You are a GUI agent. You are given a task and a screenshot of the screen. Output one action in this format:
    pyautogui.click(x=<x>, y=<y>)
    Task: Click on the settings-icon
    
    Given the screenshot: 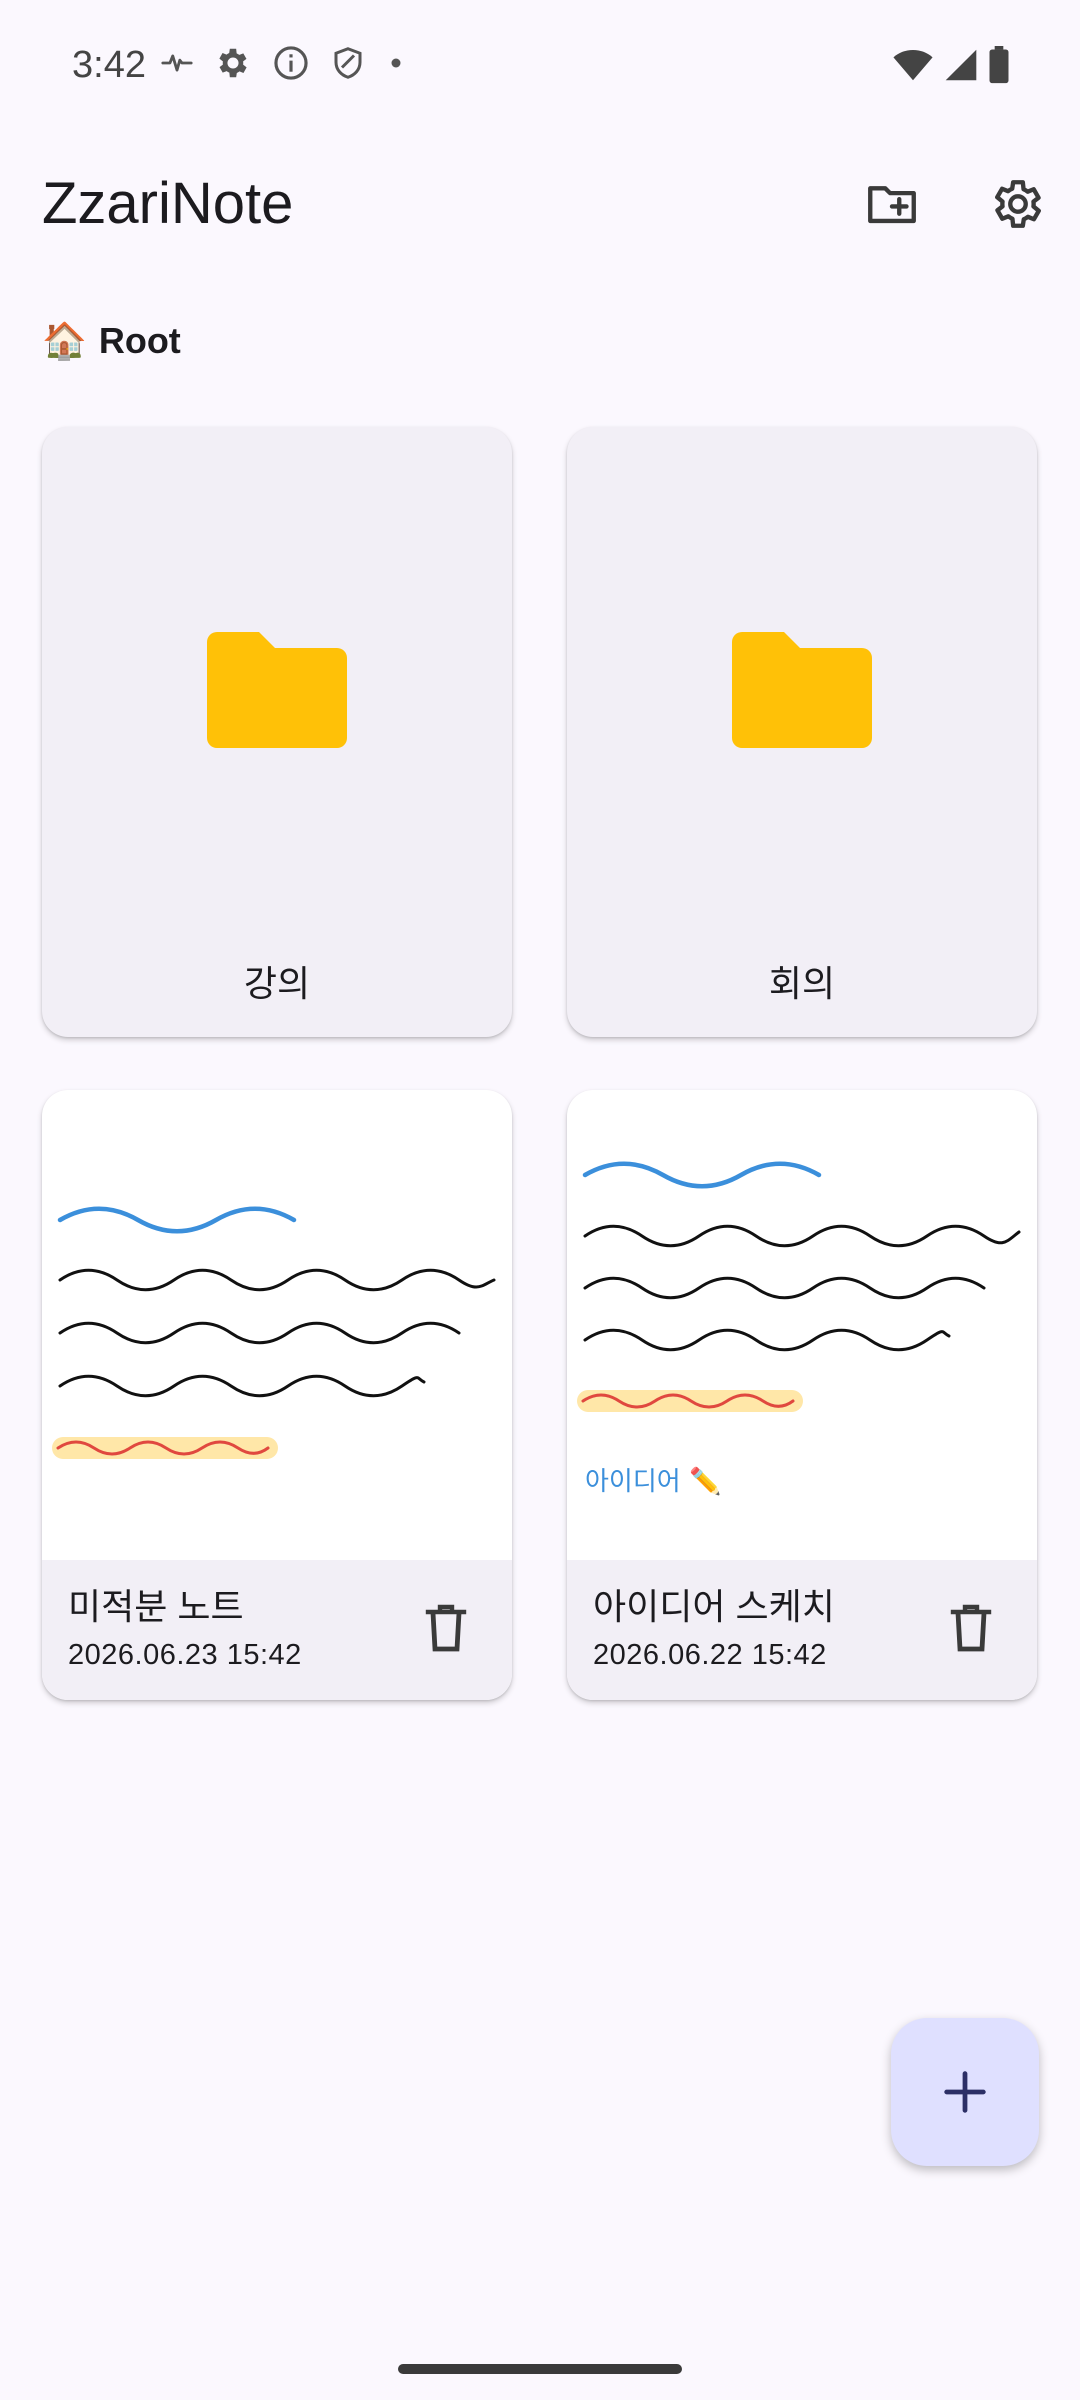 What is the action you would take?
    pyautogui.click(x=1018, y=204)
    